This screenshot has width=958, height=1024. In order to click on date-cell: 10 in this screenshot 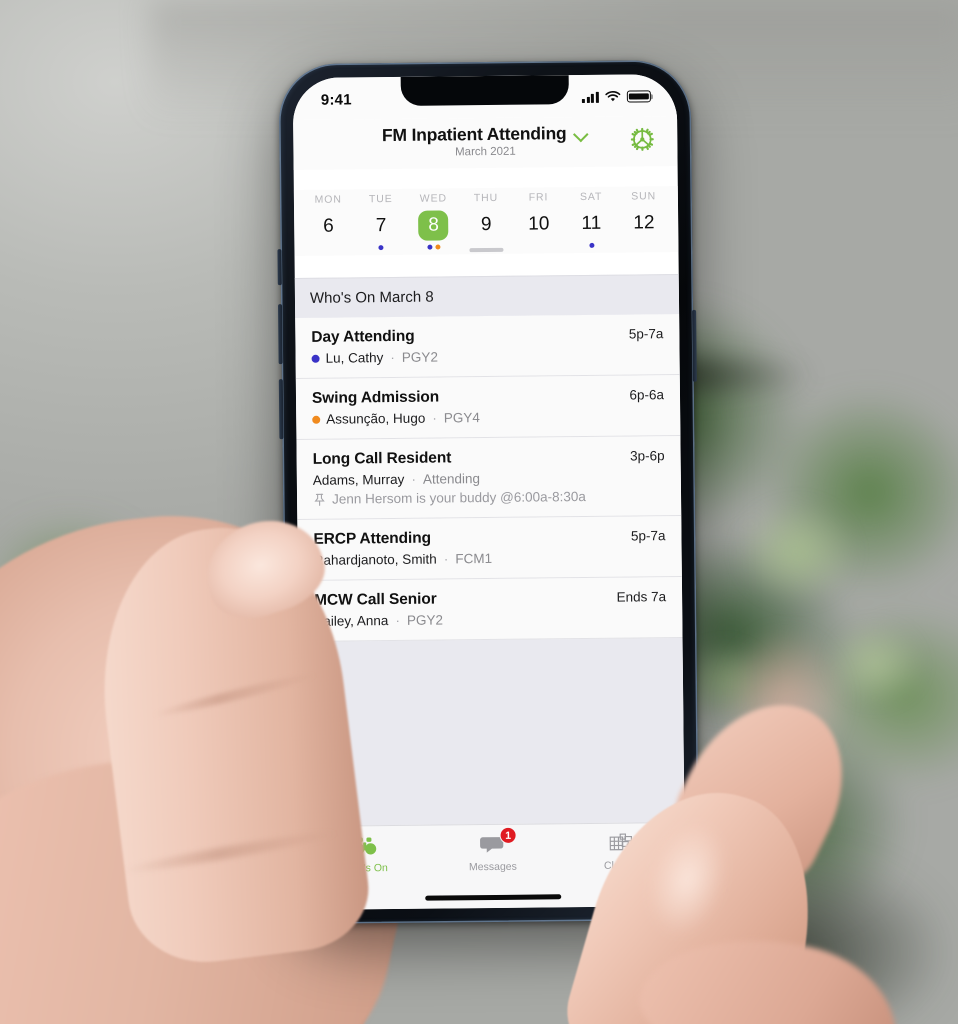, I will do `click(538, 229)`.